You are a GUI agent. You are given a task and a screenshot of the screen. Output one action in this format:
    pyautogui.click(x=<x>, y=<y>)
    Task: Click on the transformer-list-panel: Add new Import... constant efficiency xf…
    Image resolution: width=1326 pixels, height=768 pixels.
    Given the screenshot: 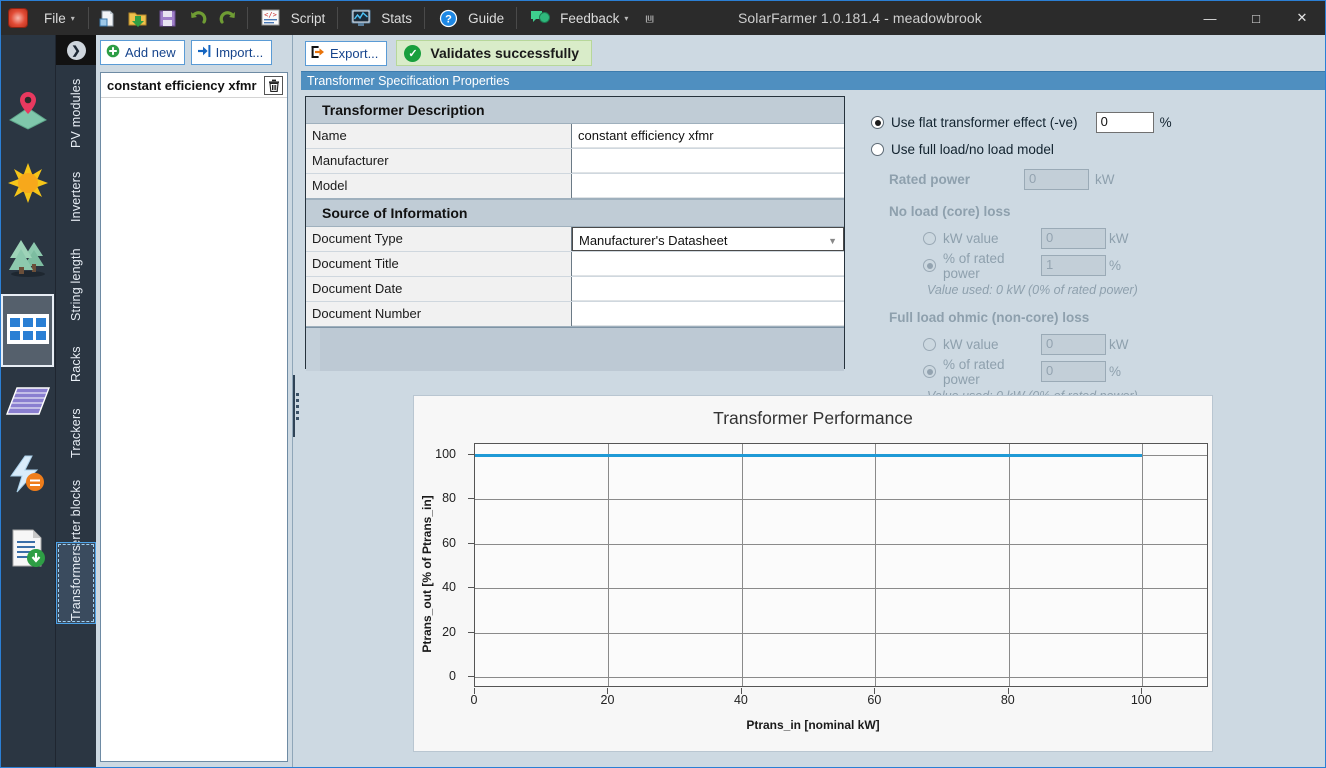 What is the action you would take?
    pyautogui.click(x=194, y=401)
    